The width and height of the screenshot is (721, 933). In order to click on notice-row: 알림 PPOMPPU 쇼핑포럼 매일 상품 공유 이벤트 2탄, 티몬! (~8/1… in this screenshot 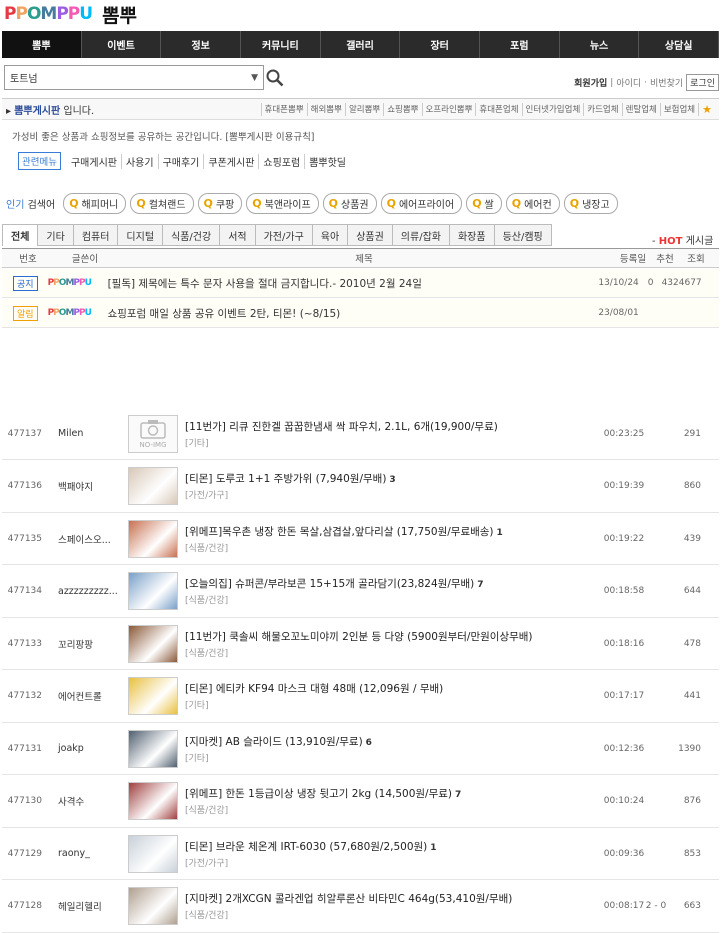, I will do `click(360, 313)`.